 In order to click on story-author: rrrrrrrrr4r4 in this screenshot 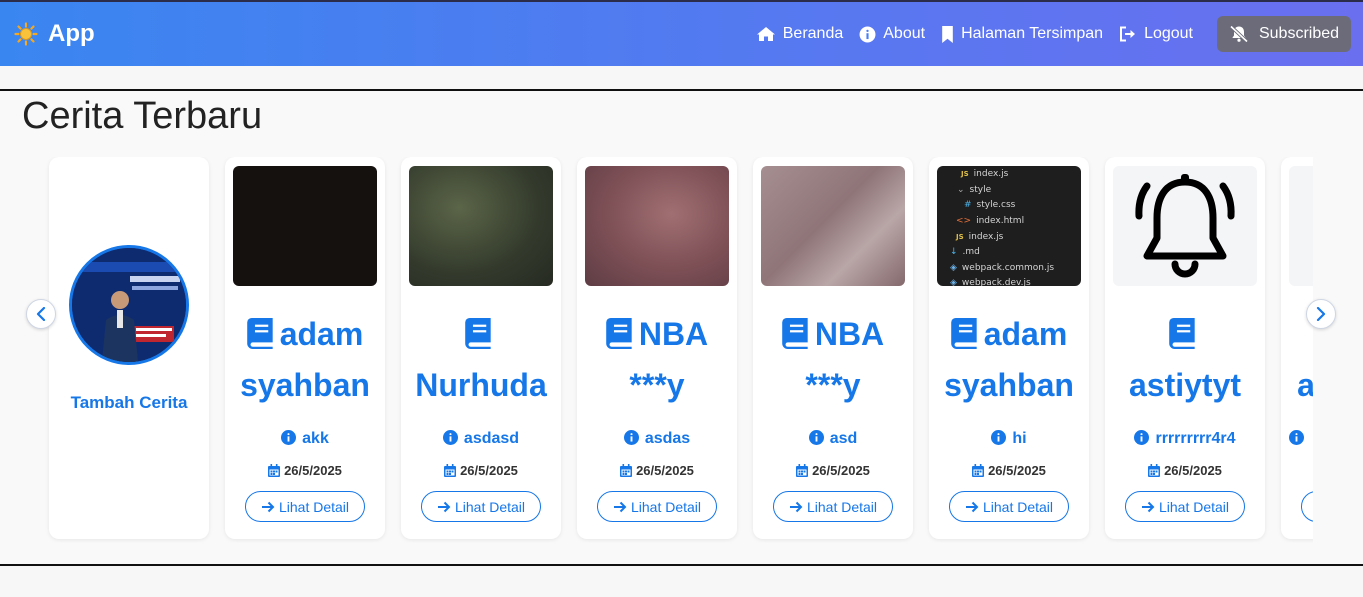, I will do `click(1185, 439)`.